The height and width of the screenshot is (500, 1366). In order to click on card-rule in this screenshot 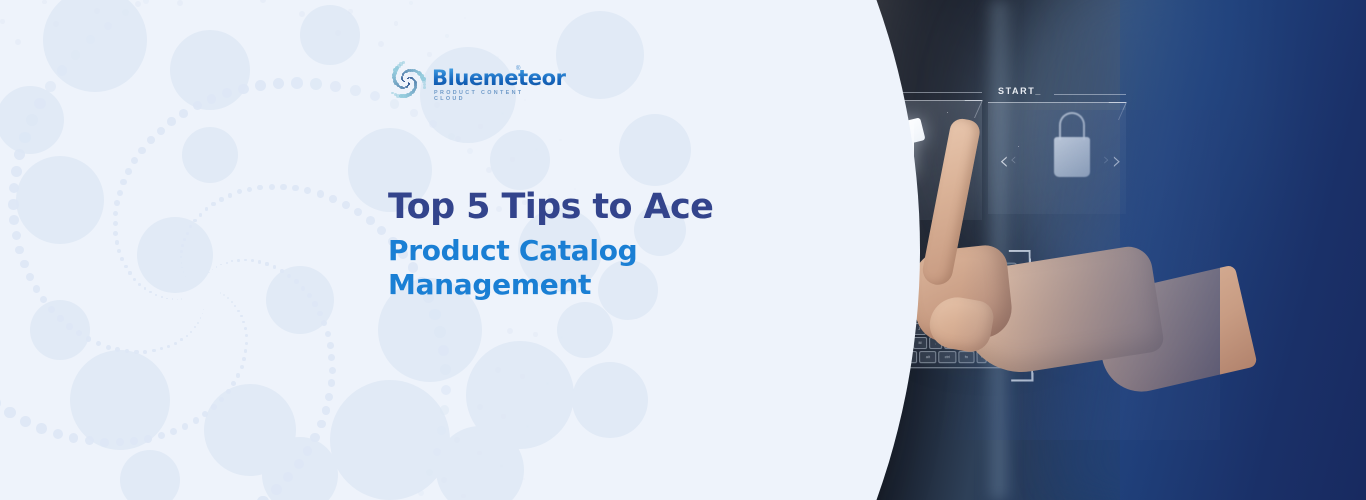, I will do `click(1090, 94)`.